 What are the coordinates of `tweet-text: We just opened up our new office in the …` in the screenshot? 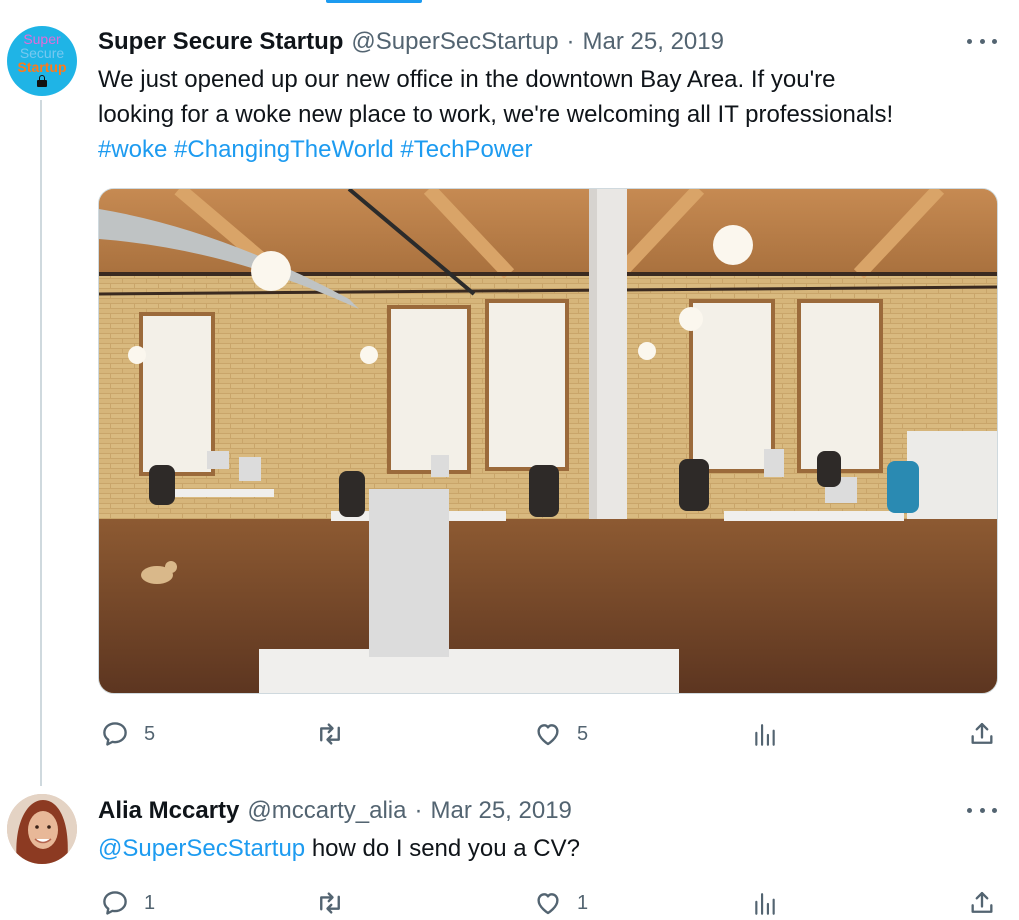 It's located at (548, 114).